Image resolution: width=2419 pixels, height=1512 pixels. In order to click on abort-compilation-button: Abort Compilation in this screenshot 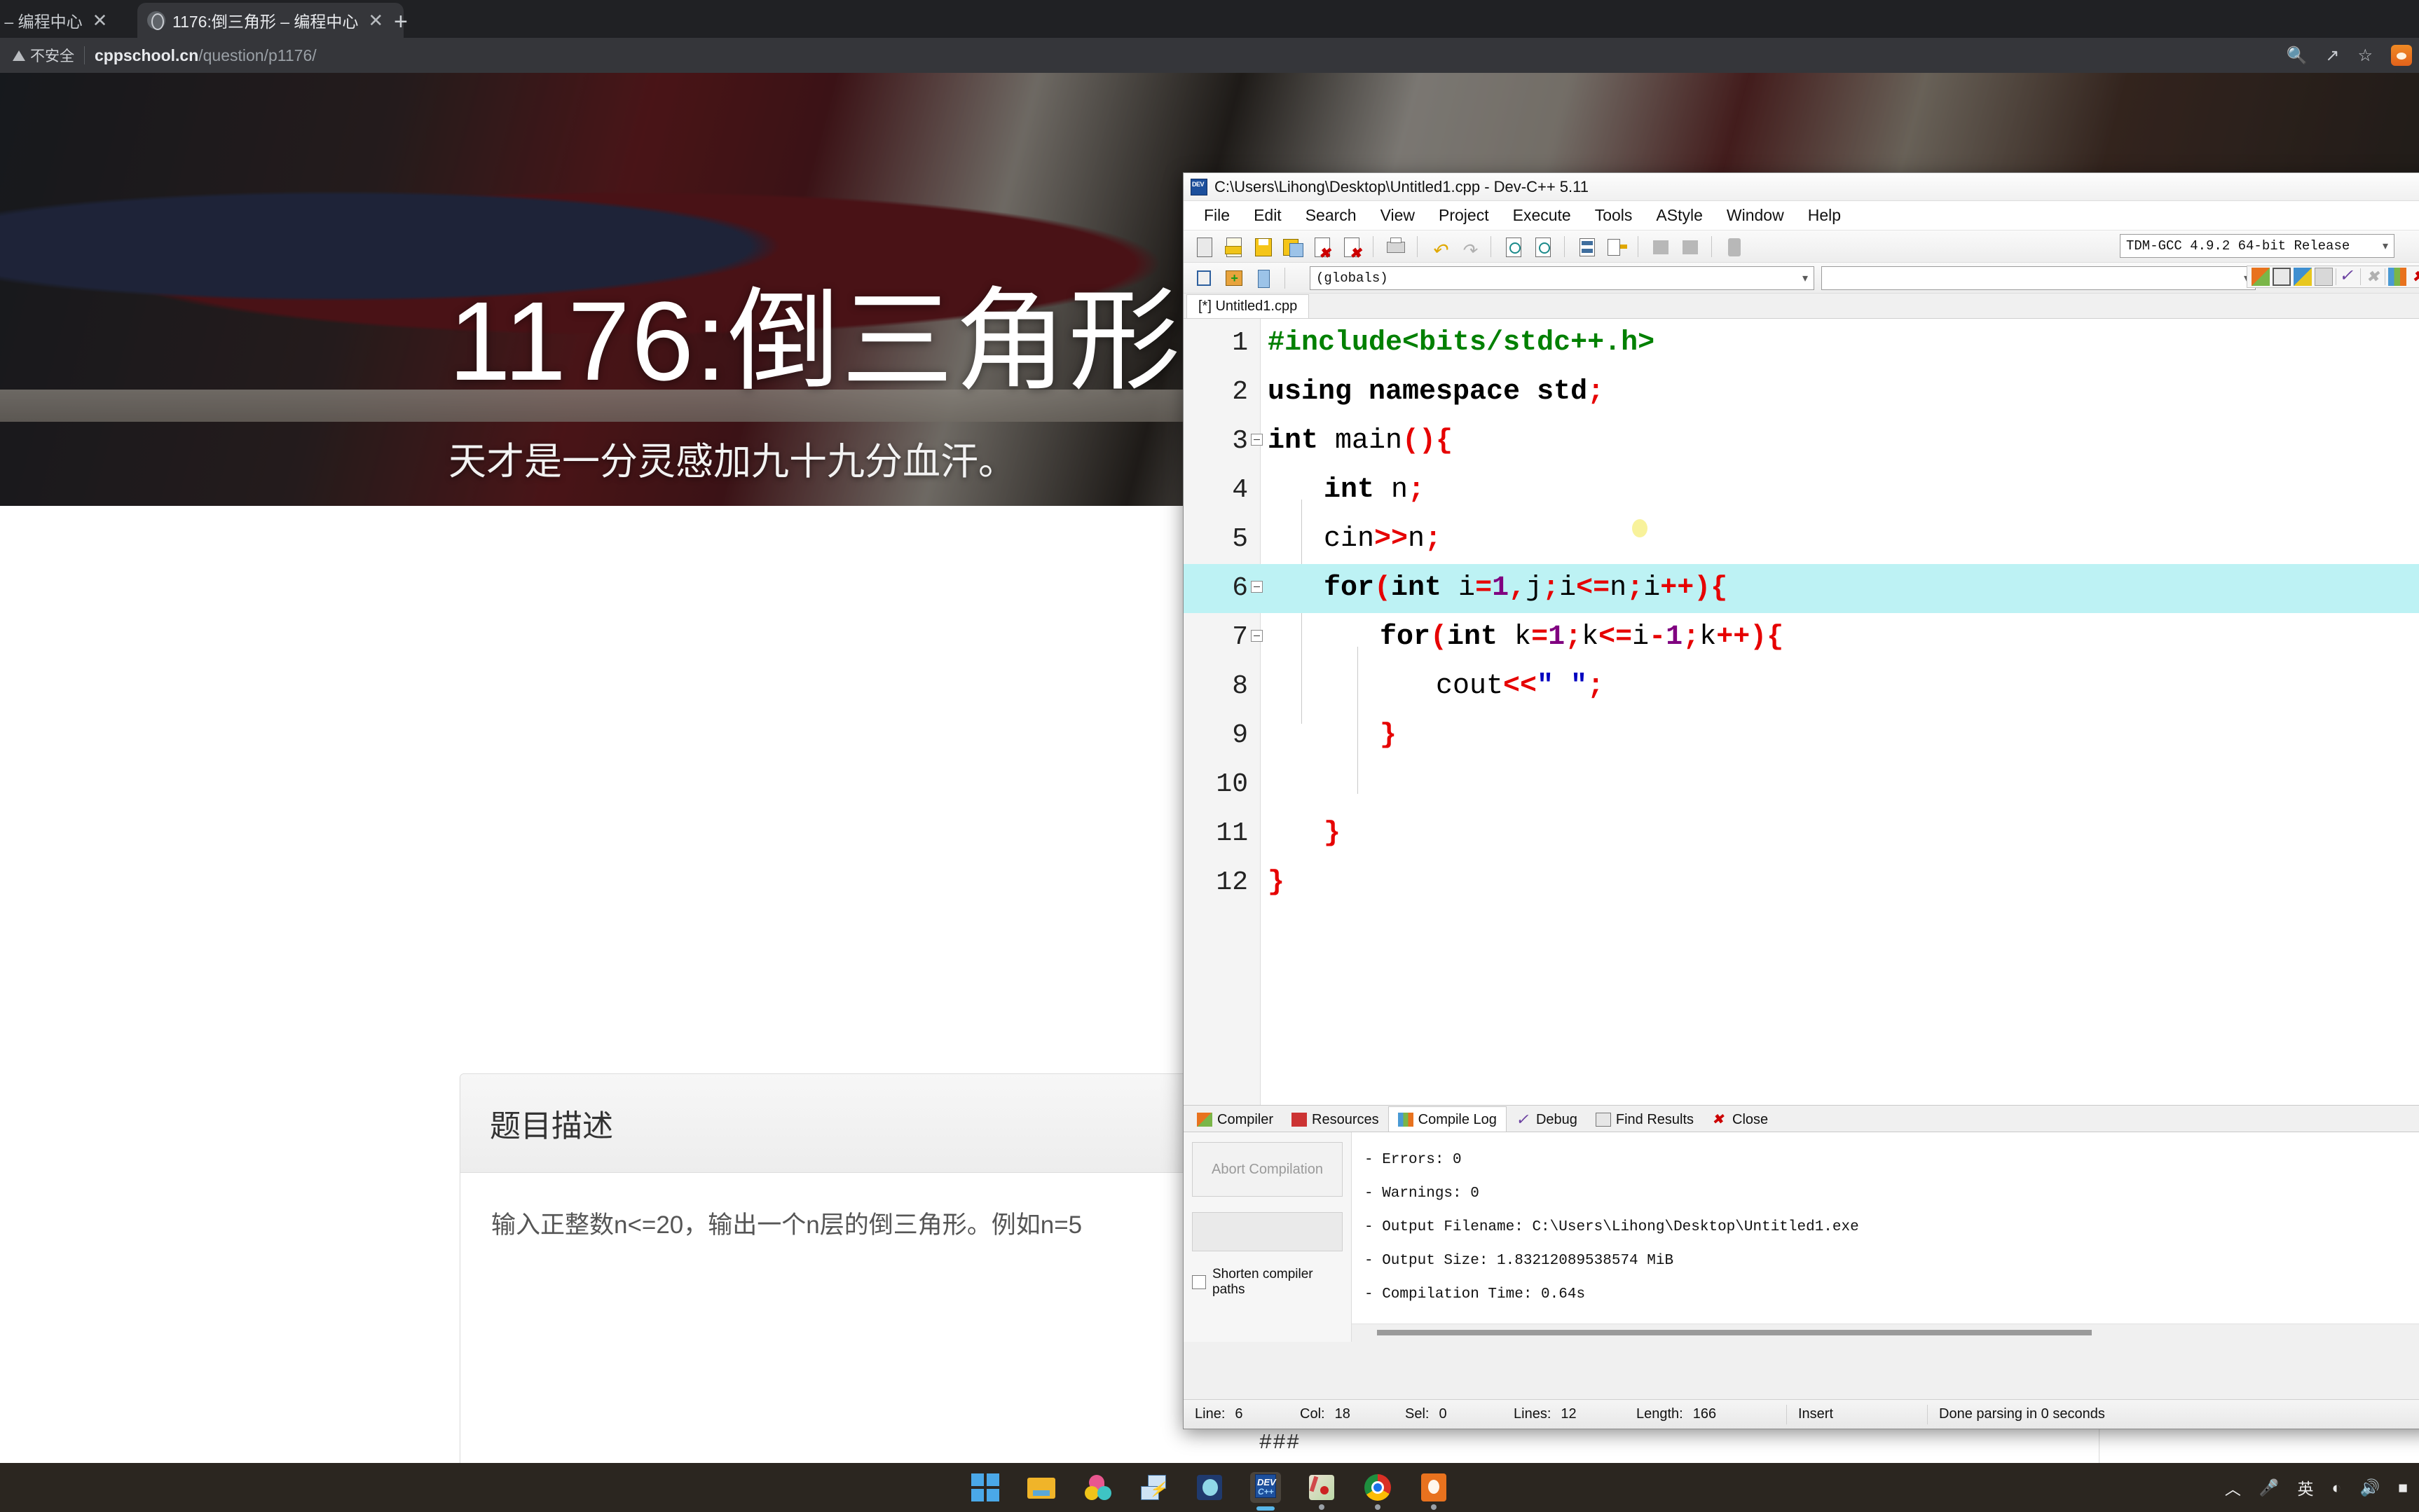, I will do `click(1267, 1169)`.